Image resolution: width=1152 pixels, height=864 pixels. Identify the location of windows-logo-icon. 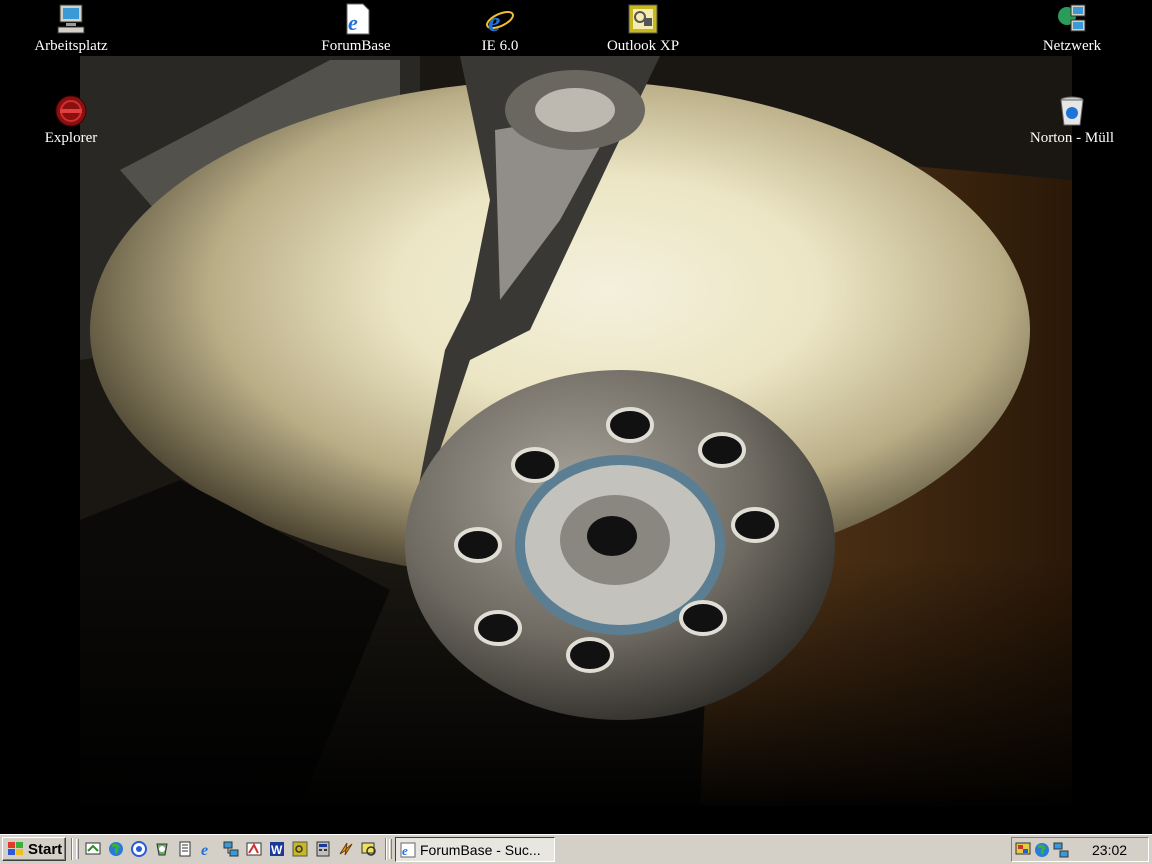
(15, 848).